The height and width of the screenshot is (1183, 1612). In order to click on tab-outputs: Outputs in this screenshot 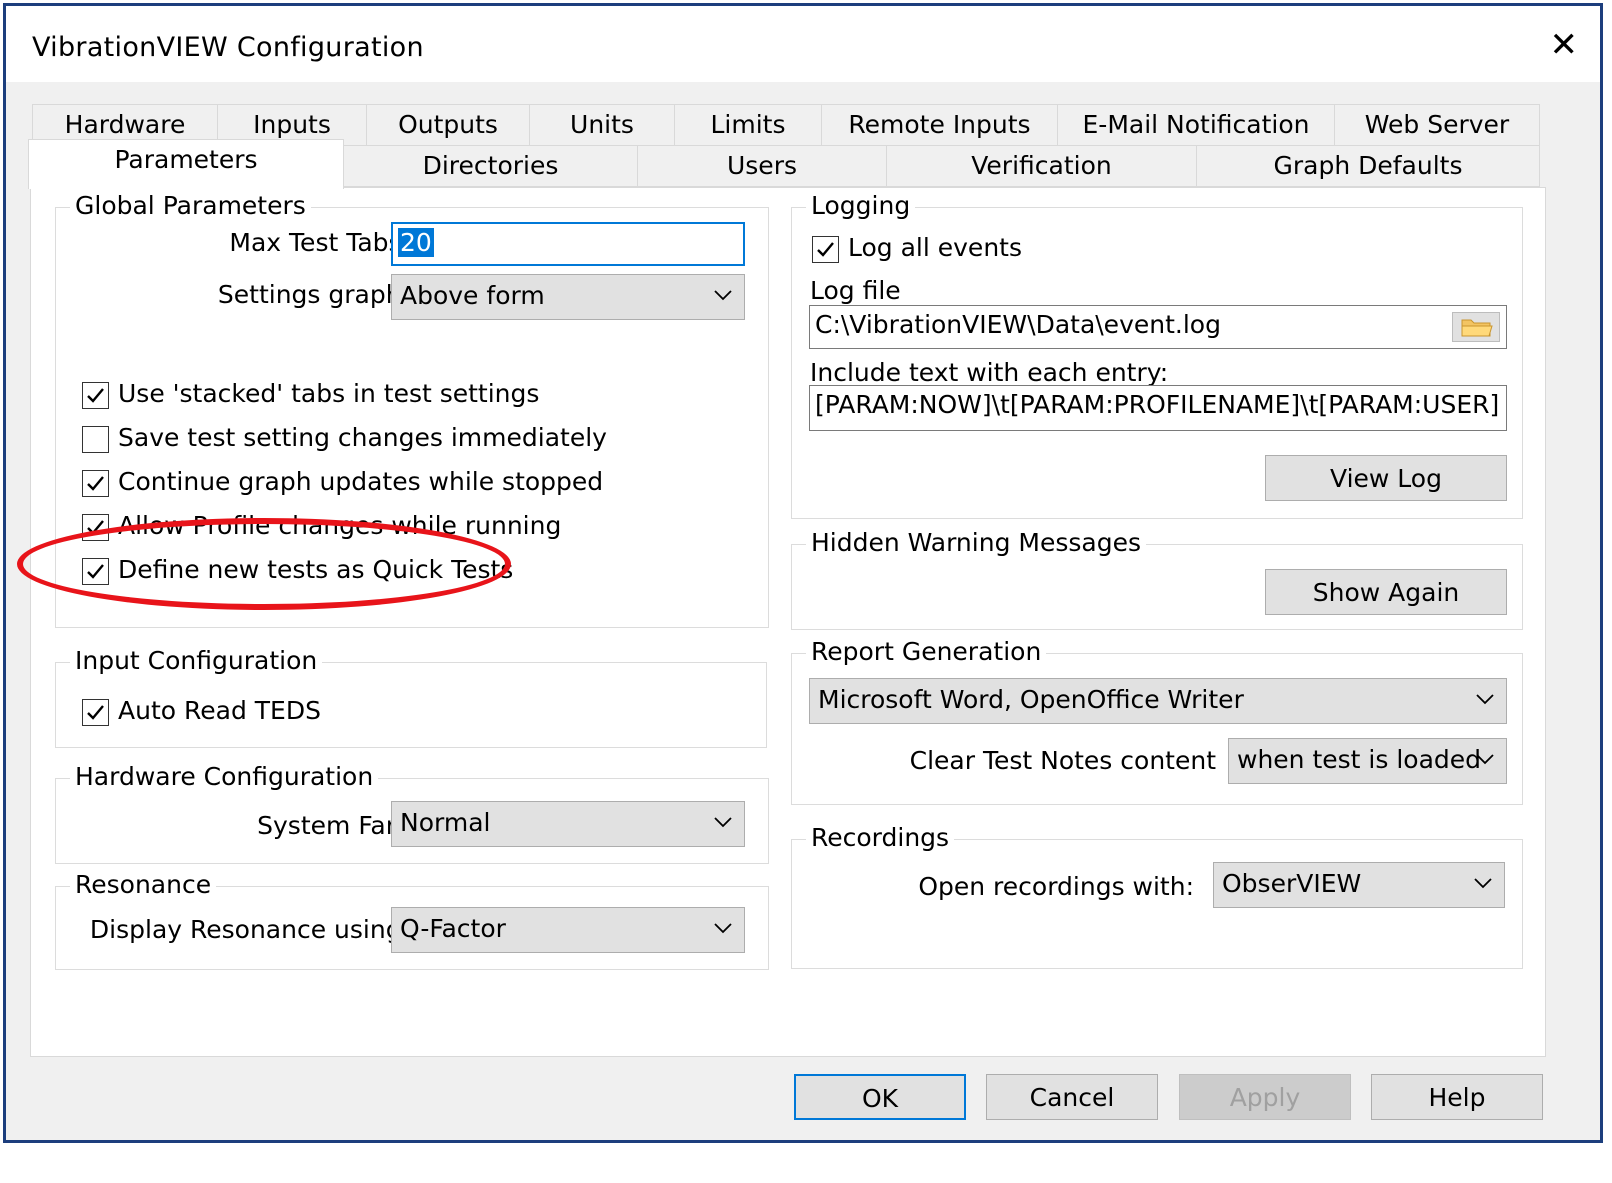, I will do `click(448, 125)`.